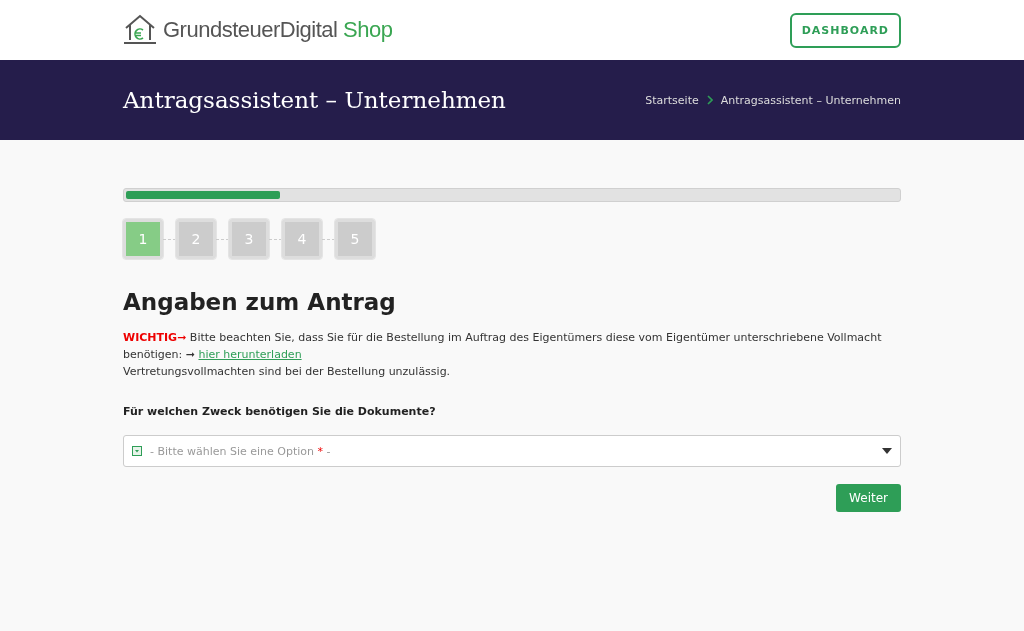  Describe the element at coordinates (709, 100) in the screenshot. I see `chevron-icon` at that location.